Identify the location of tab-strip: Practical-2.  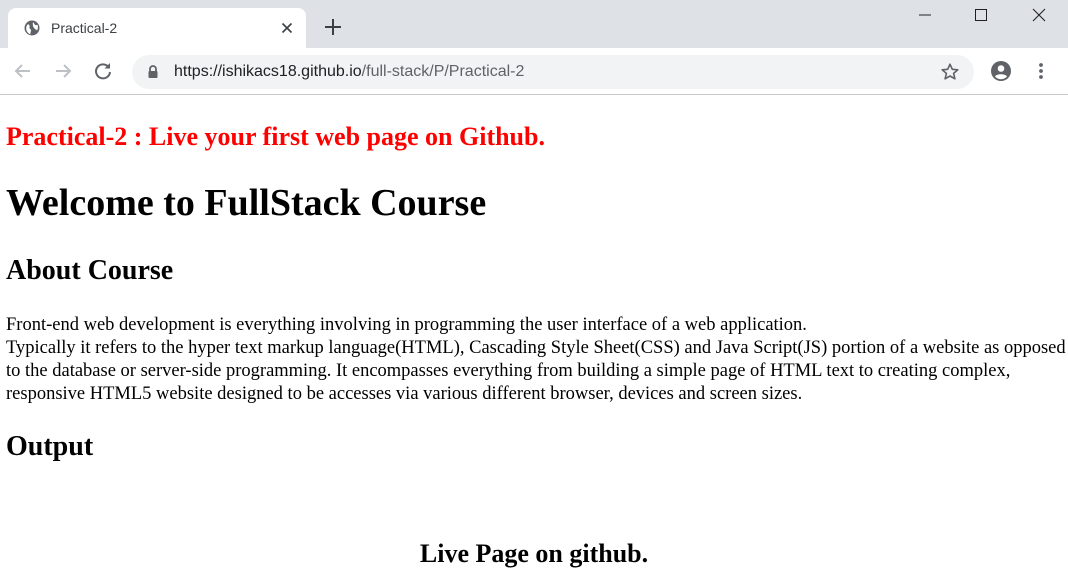
(534, 24).